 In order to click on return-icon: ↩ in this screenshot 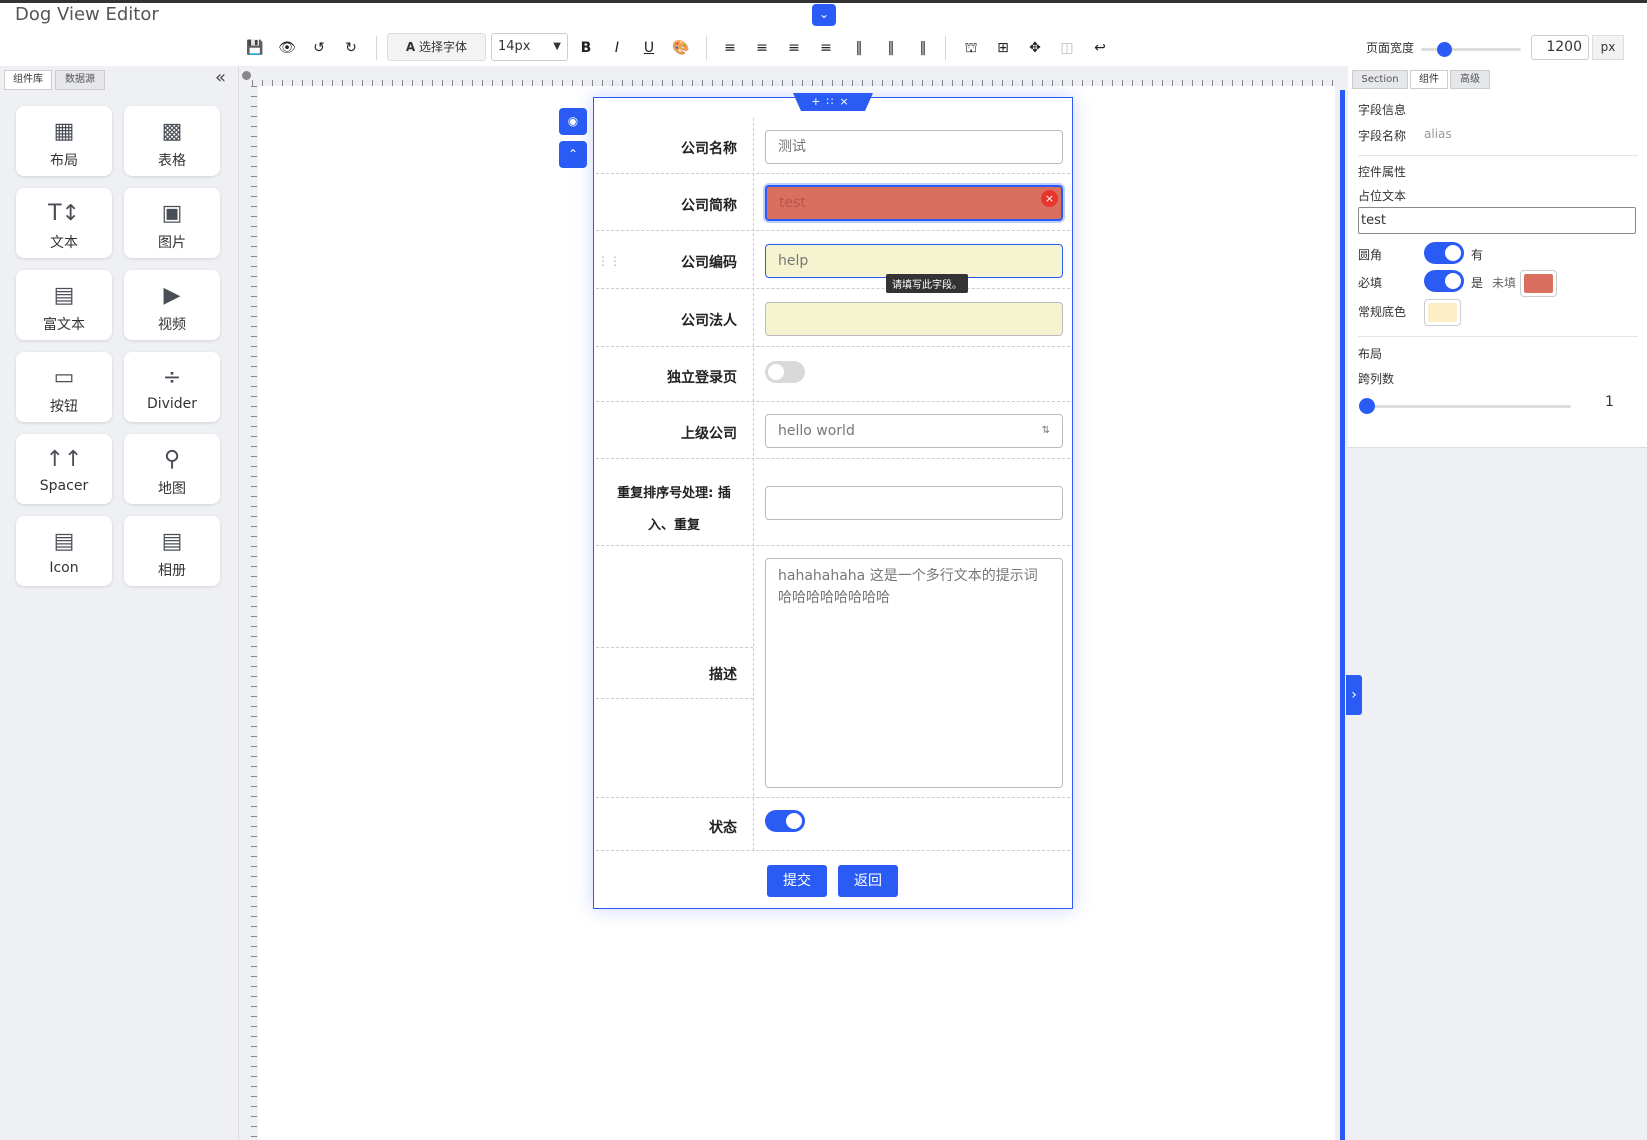, I will do `click(1100, 48)`.